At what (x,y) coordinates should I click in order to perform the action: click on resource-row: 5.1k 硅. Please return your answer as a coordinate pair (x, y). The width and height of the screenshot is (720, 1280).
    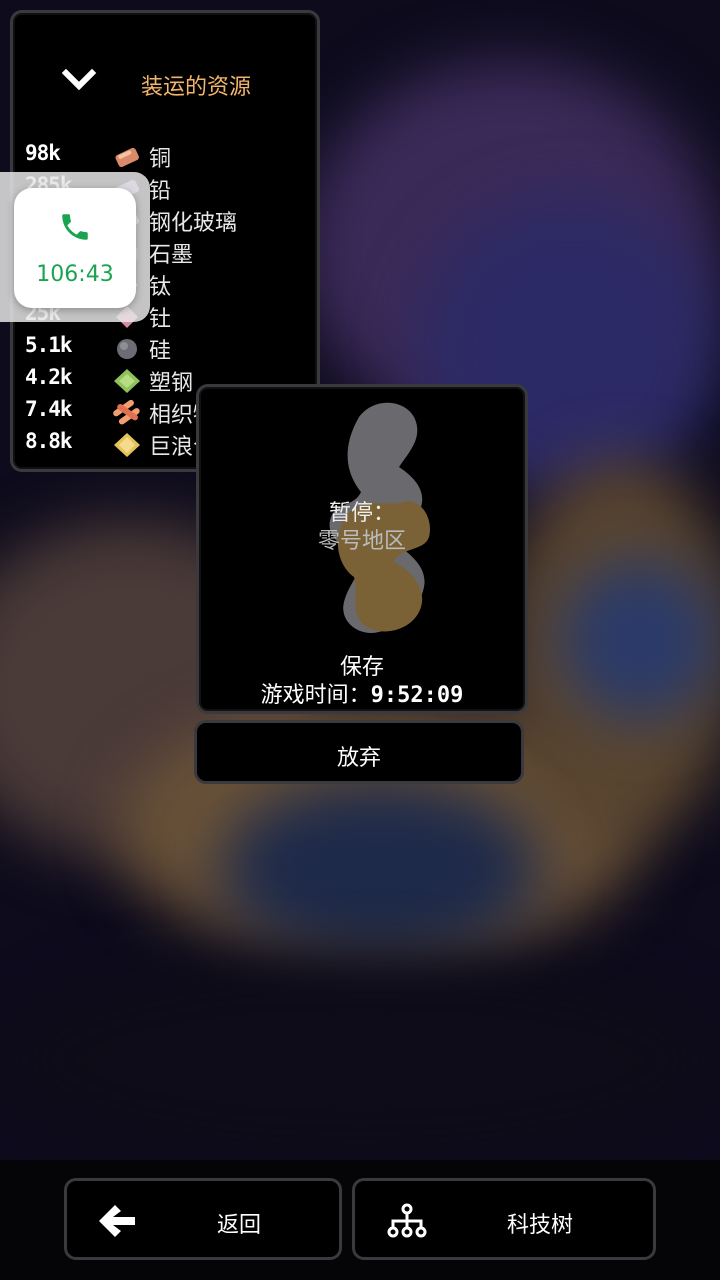
    Looking at the image, I should click on (170, 349).